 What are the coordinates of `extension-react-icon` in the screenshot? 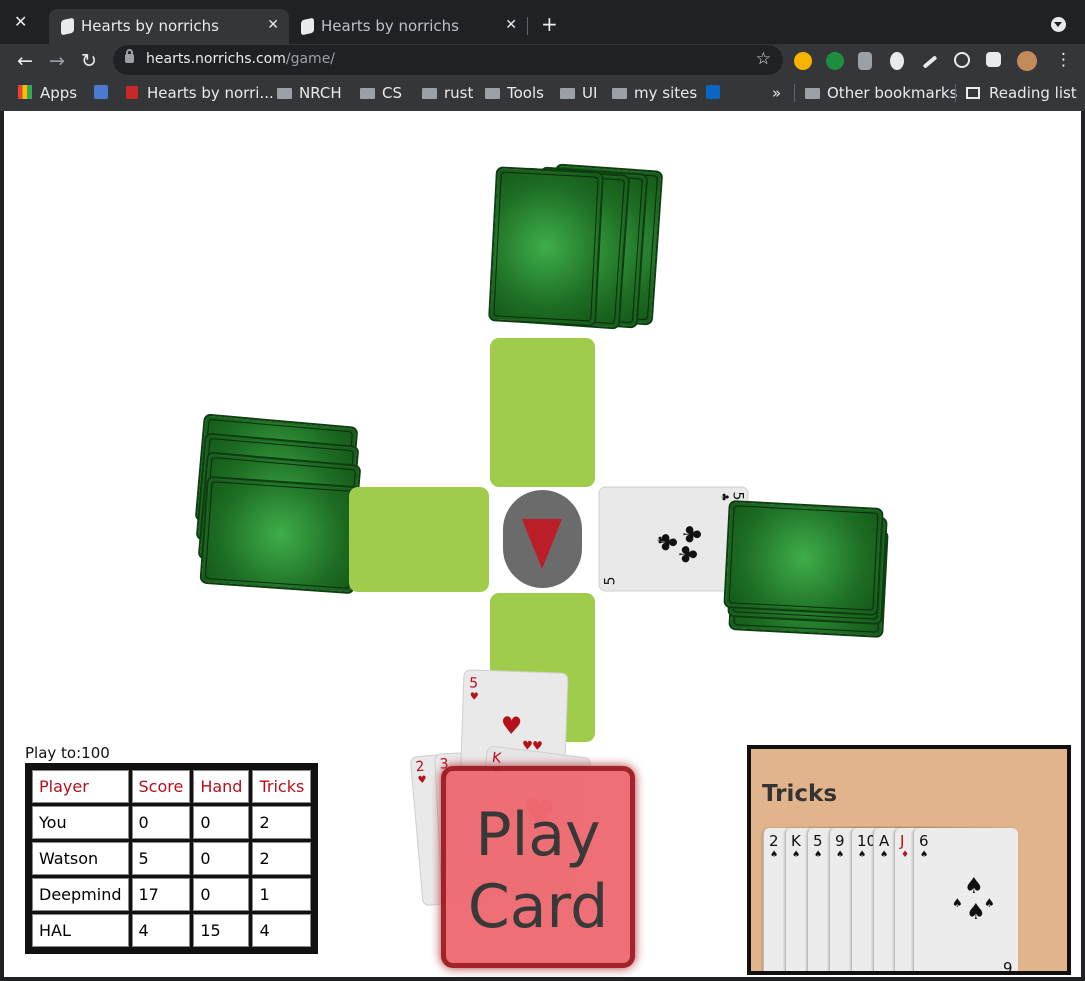 It's located at (962, 60).